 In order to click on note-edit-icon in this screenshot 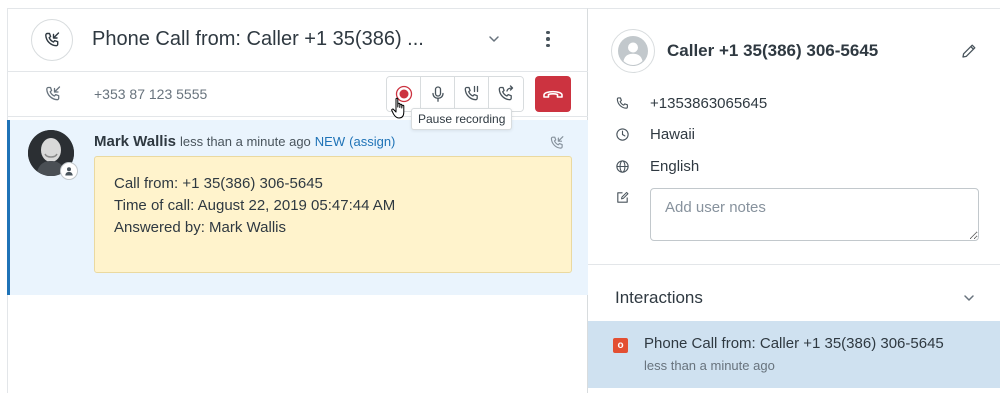, I will do `click(622, 197)`.